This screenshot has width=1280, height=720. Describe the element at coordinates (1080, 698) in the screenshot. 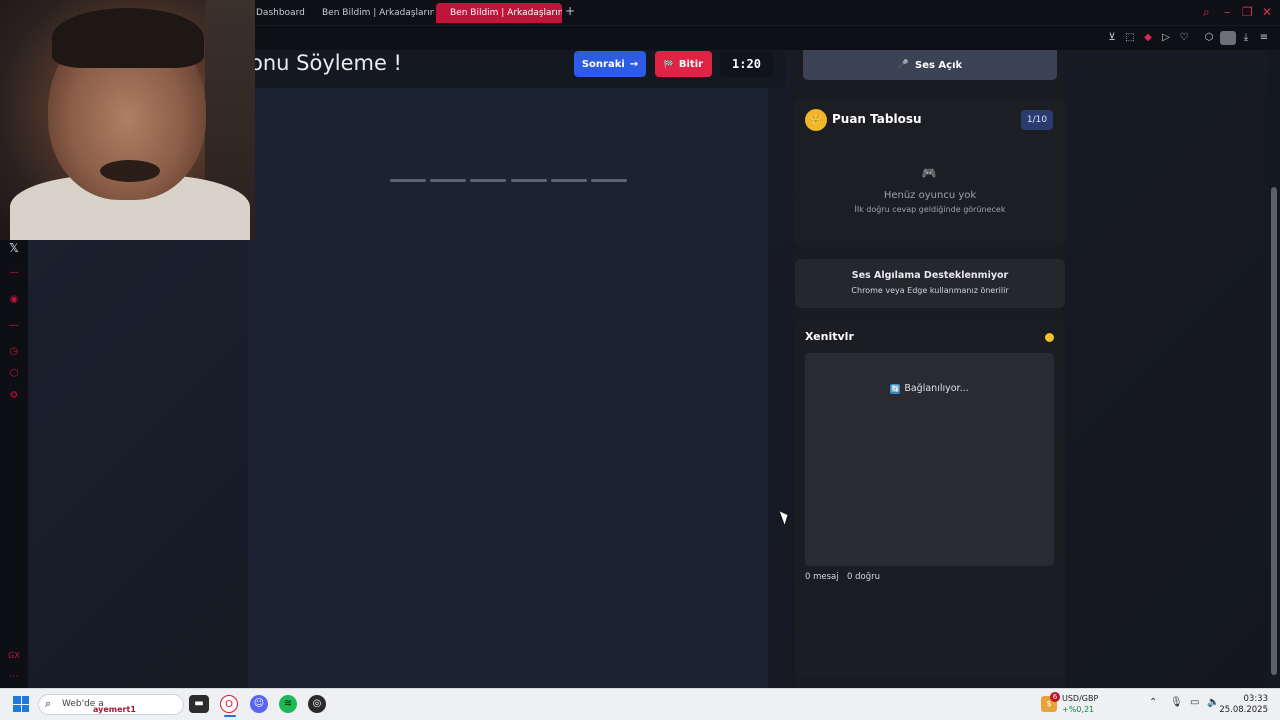

I see `stock-ticker-name: USD/GBP` at that location.